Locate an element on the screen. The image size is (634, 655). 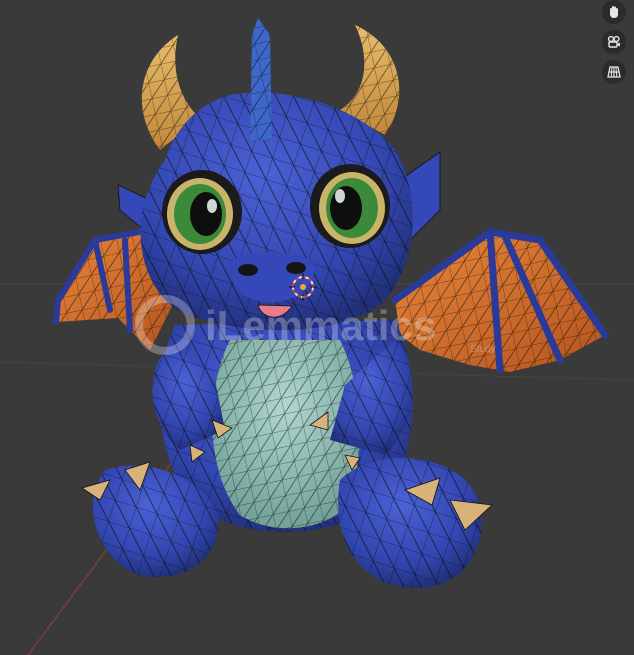
viewport-navigation is located at coordinates (616, 42).